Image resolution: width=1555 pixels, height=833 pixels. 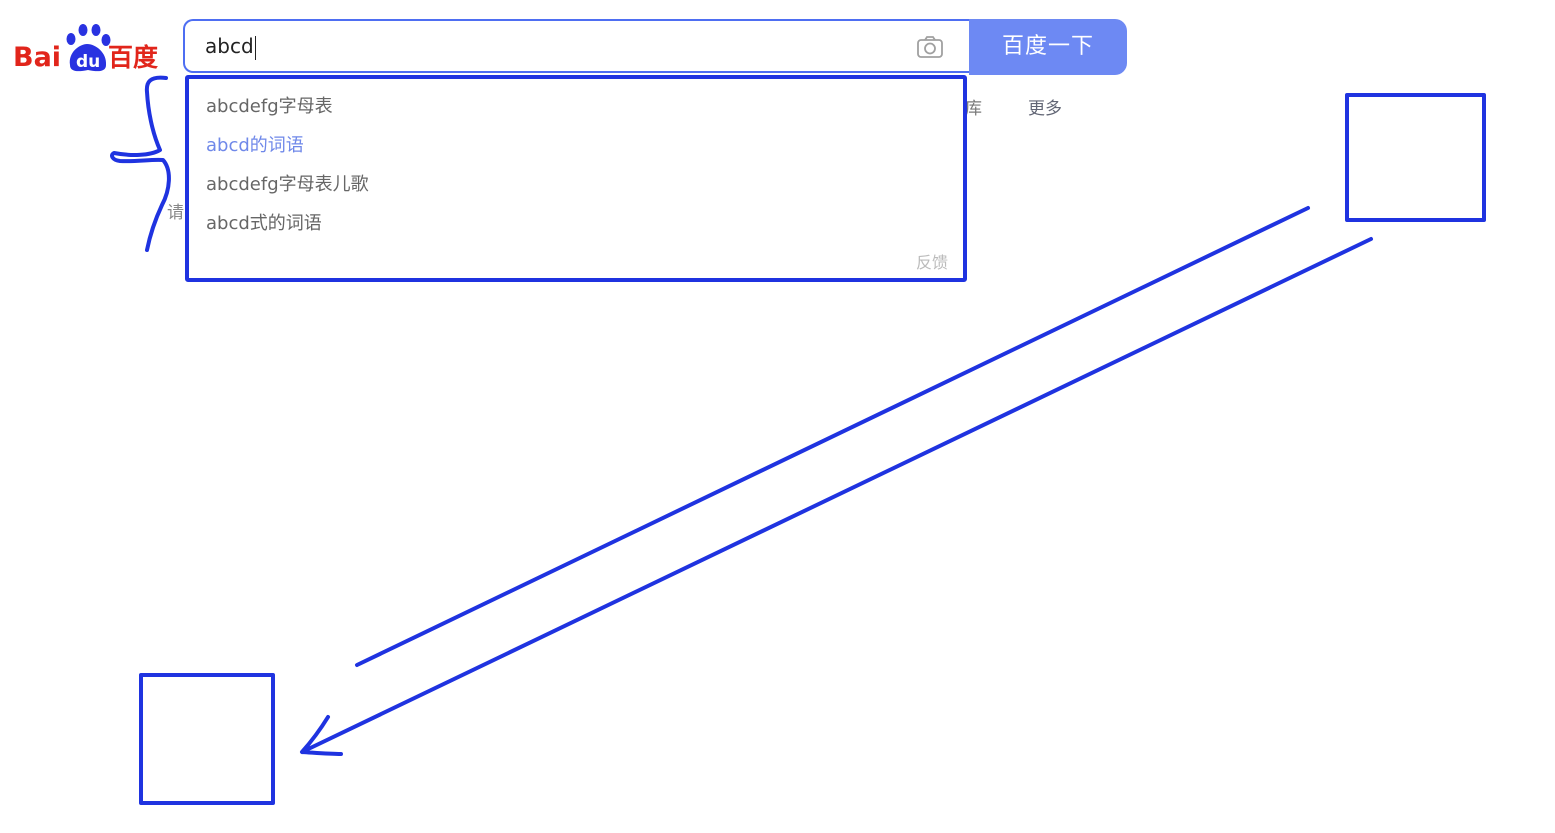 What do you see at coordinates (576, 46) in the screenshot?
I see `search-box: abcd` at bounding box center [576, 46].